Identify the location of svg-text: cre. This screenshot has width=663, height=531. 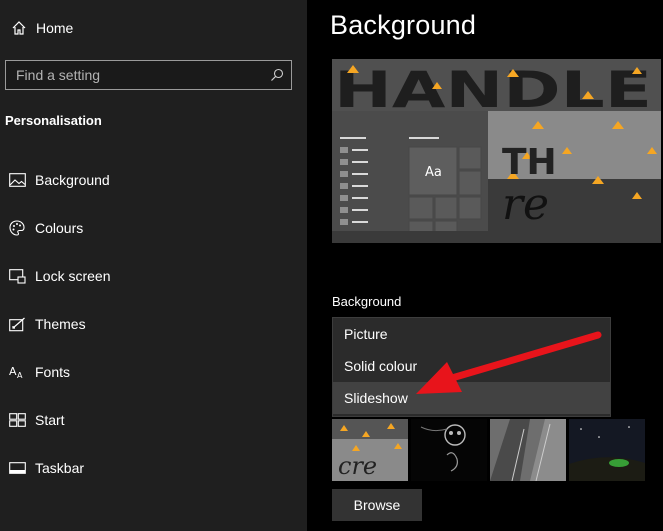
(357, 466).